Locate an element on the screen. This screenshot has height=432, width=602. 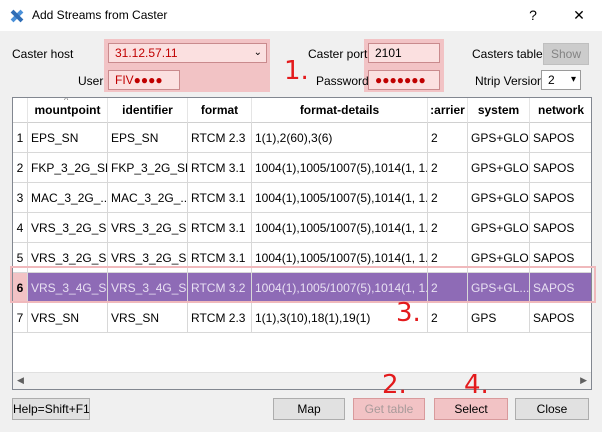
caster-host-combobox: 31.12.57.11 ⌄ is located at coordinates (187, 53).